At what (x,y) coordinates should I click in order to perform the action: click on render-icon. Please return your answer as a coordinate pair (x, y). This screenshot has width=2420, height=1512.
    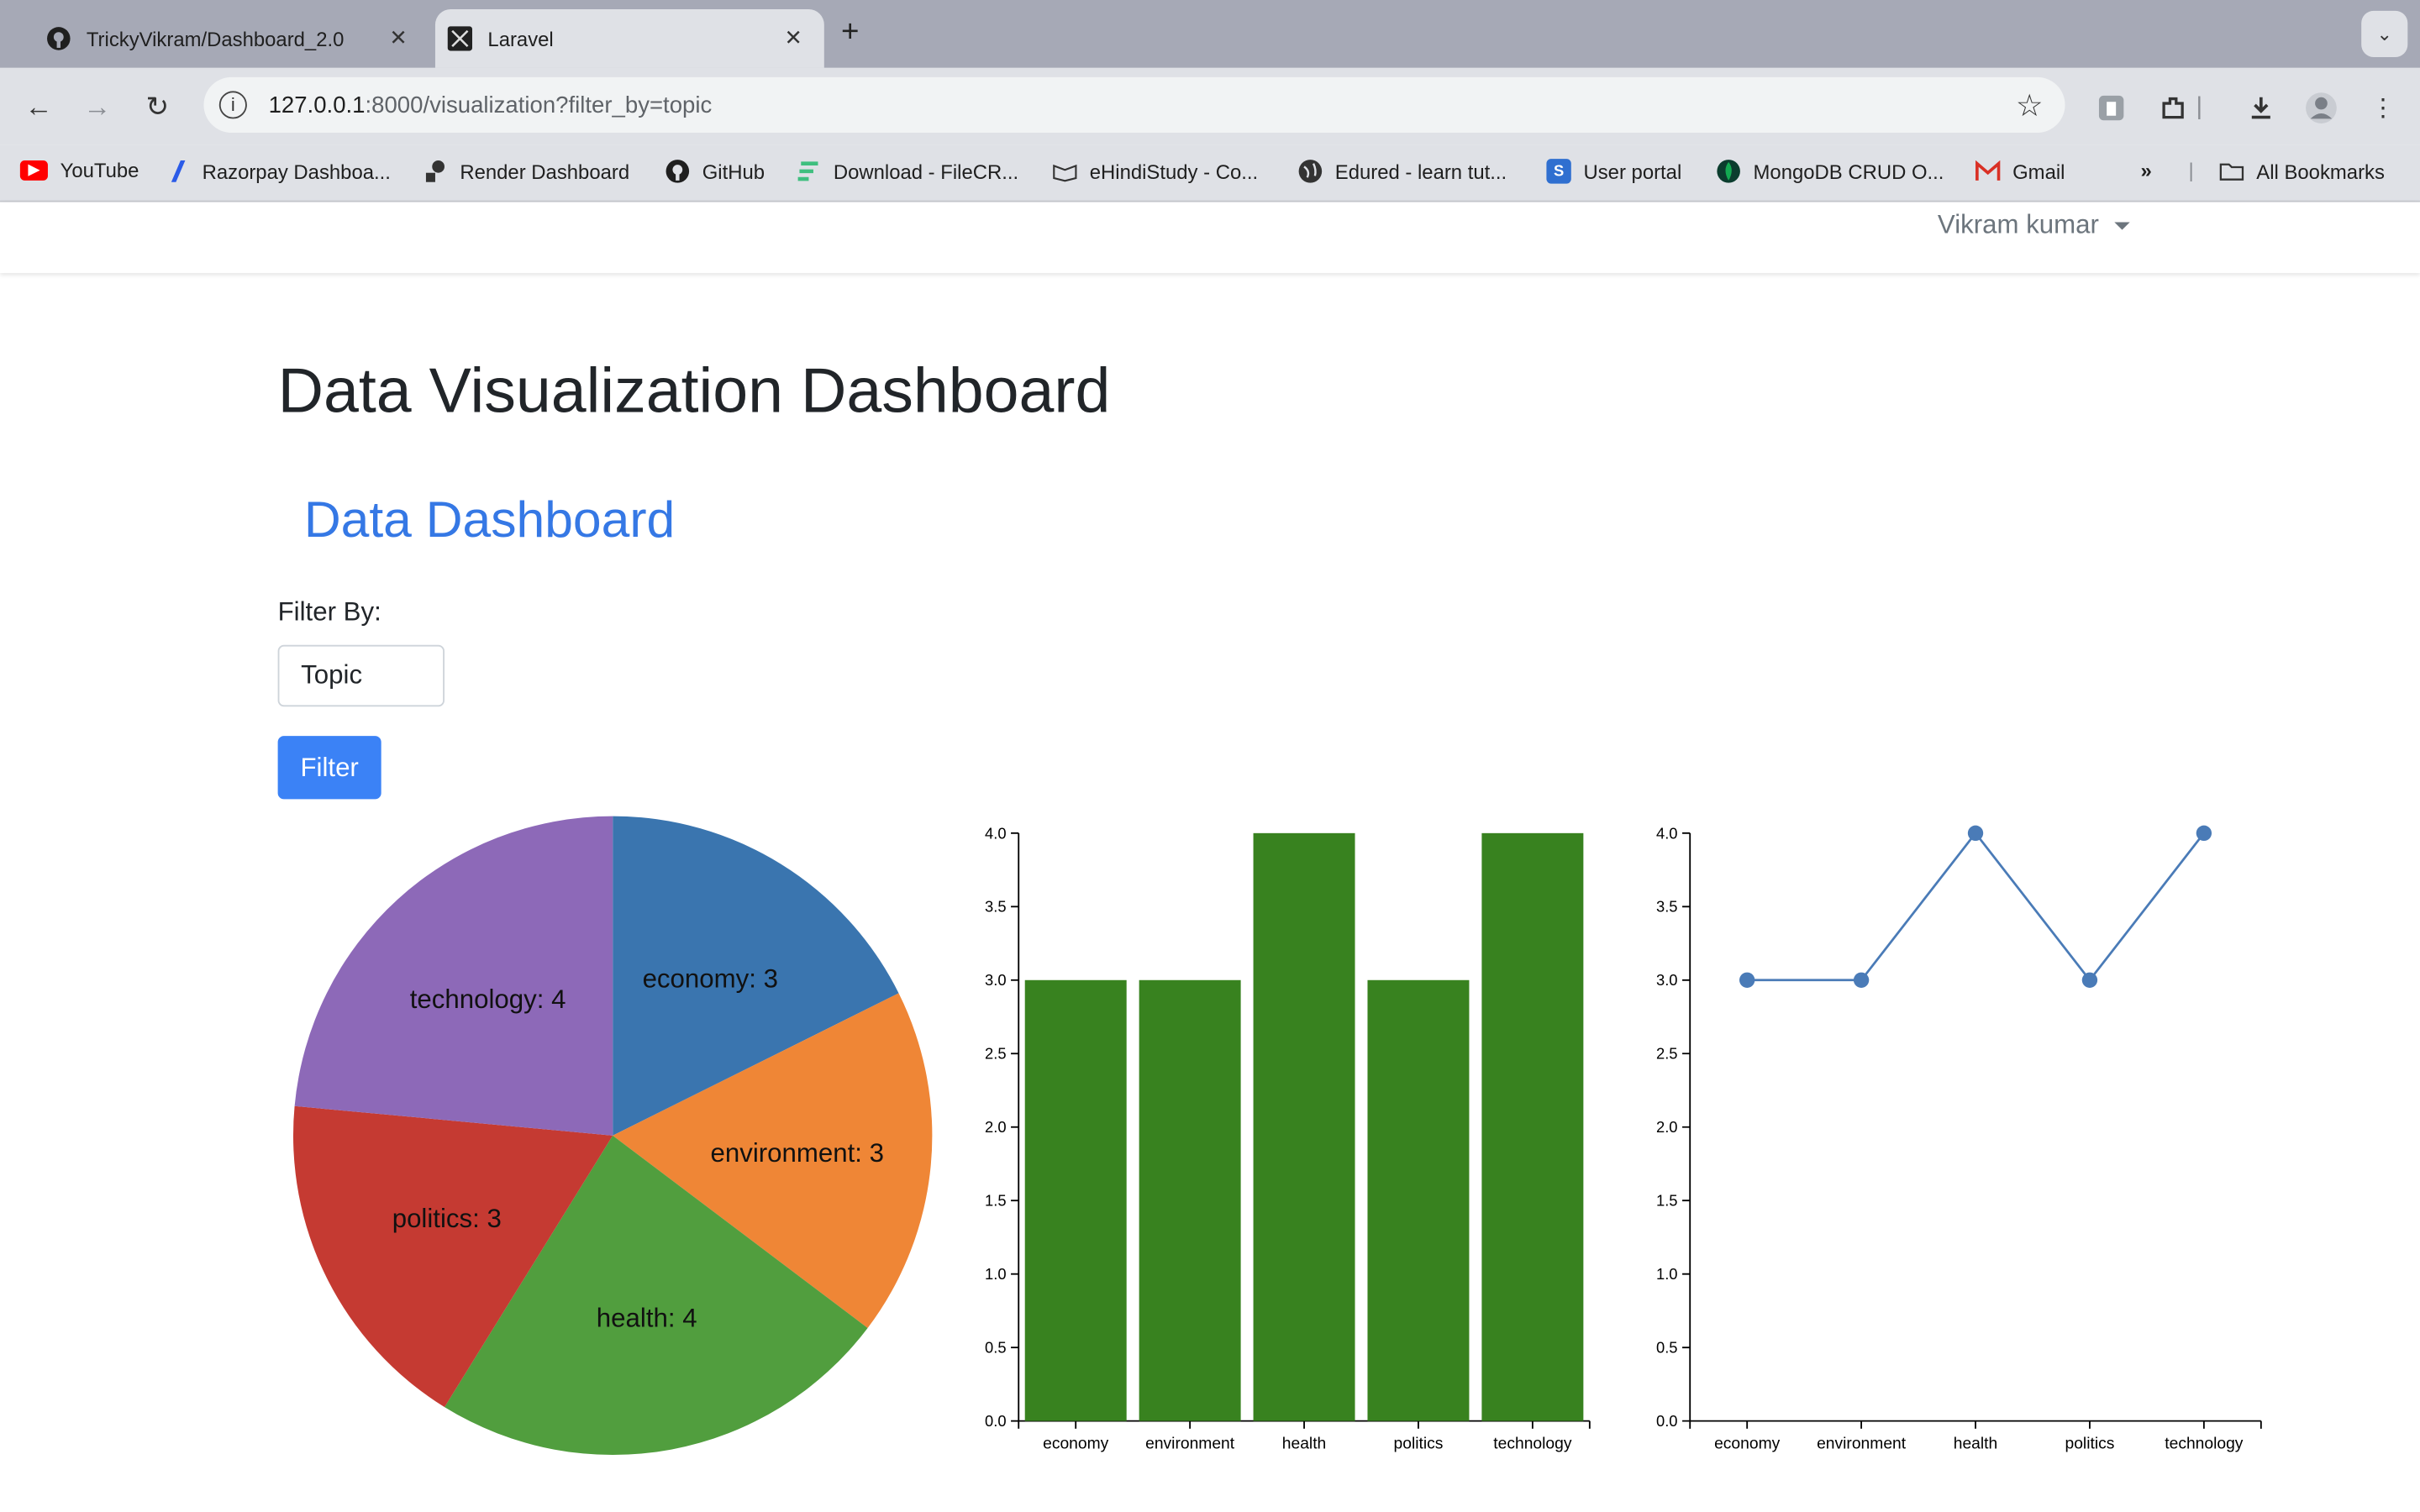
    Looking at the image, I should click on (435, 171).